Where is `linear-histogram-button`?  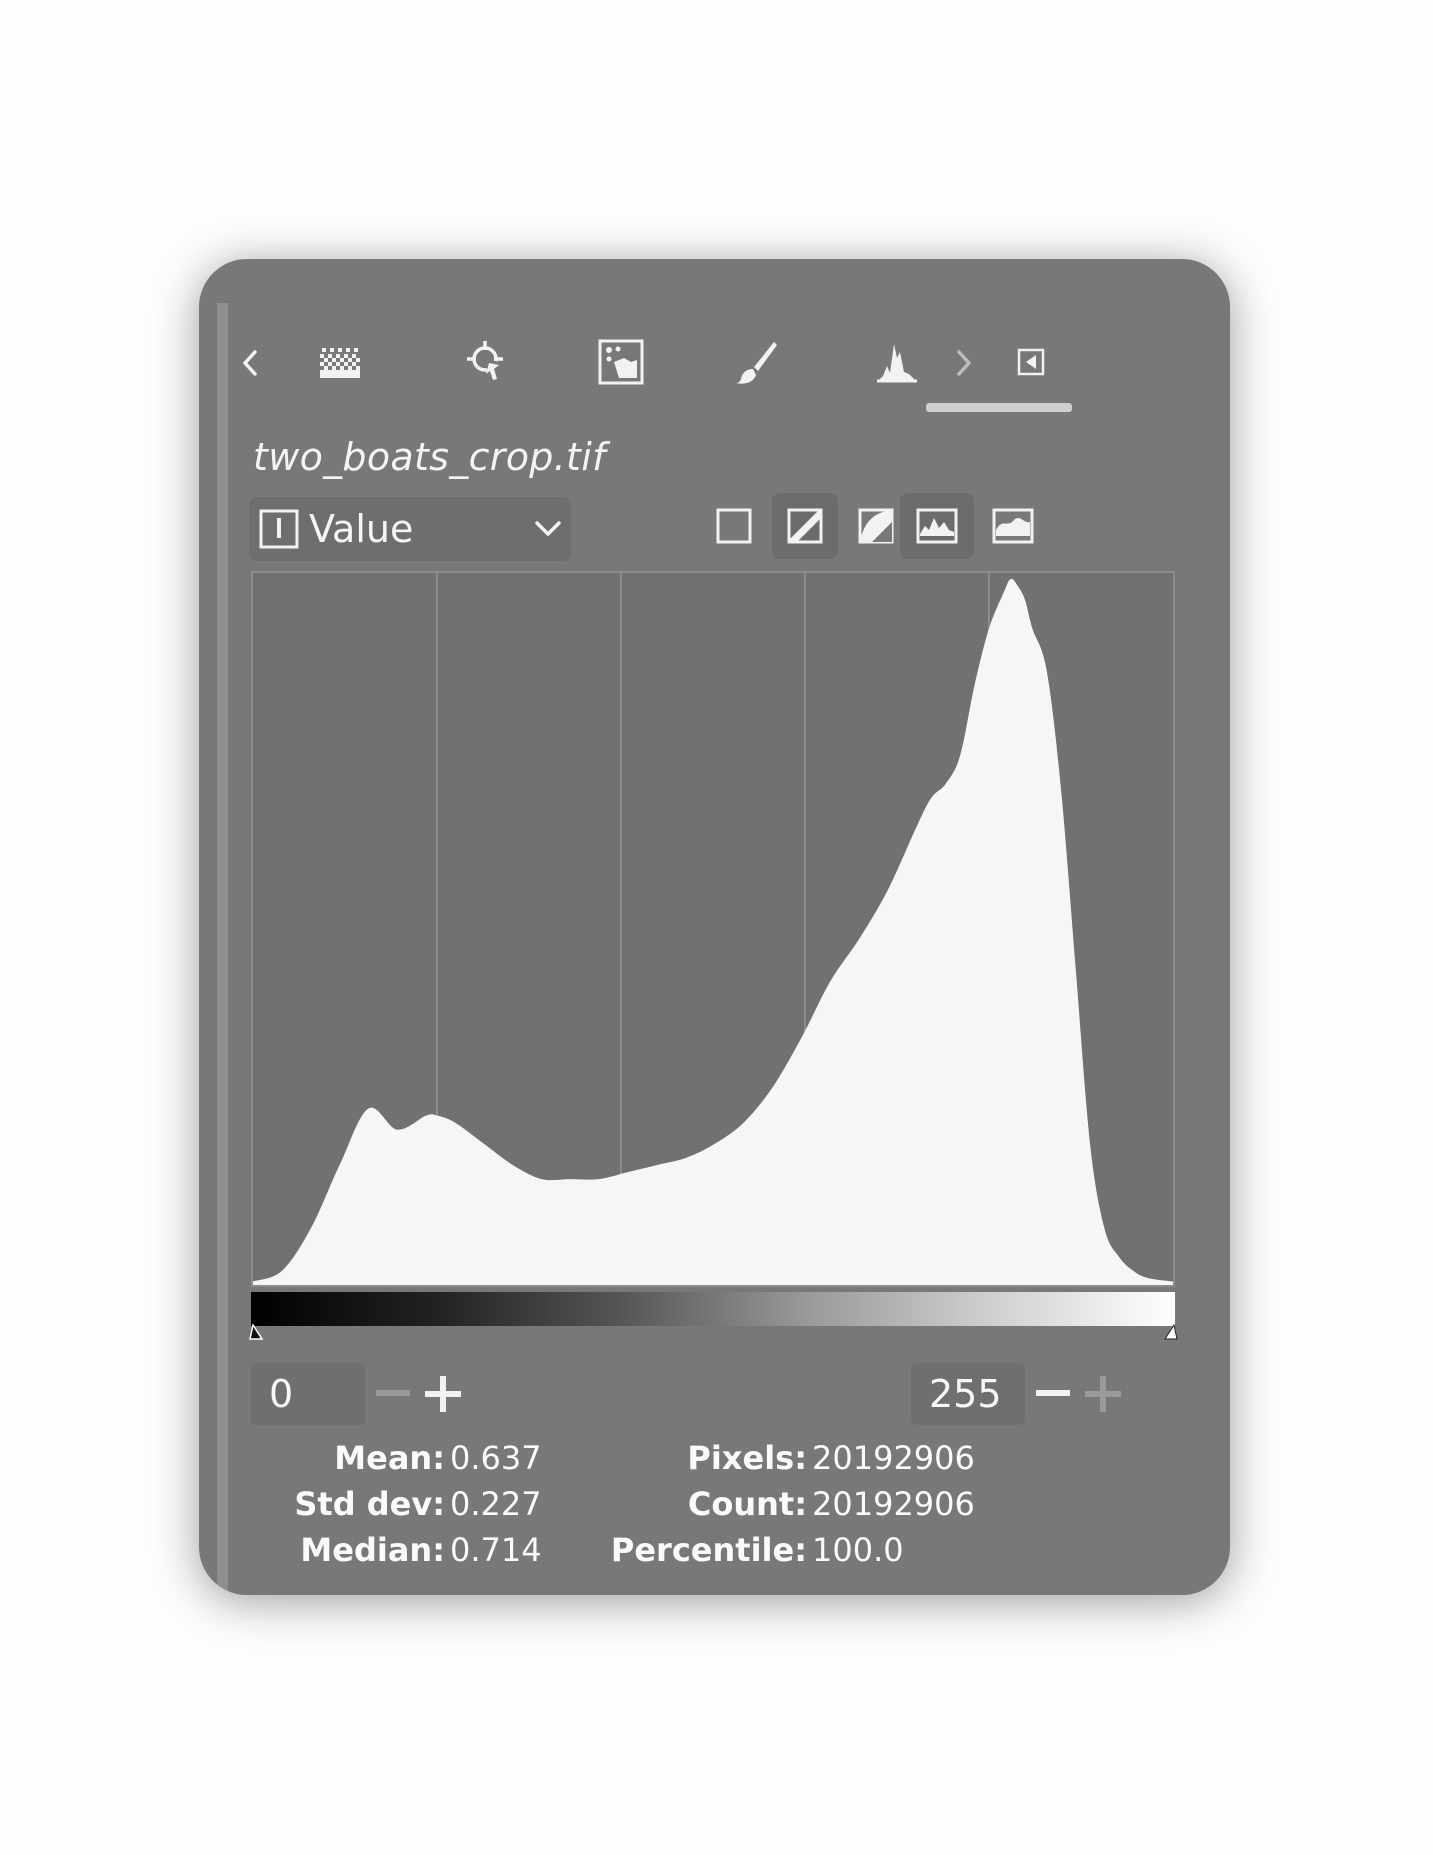
linear-histogram-button is located at coordinates (805, 526).